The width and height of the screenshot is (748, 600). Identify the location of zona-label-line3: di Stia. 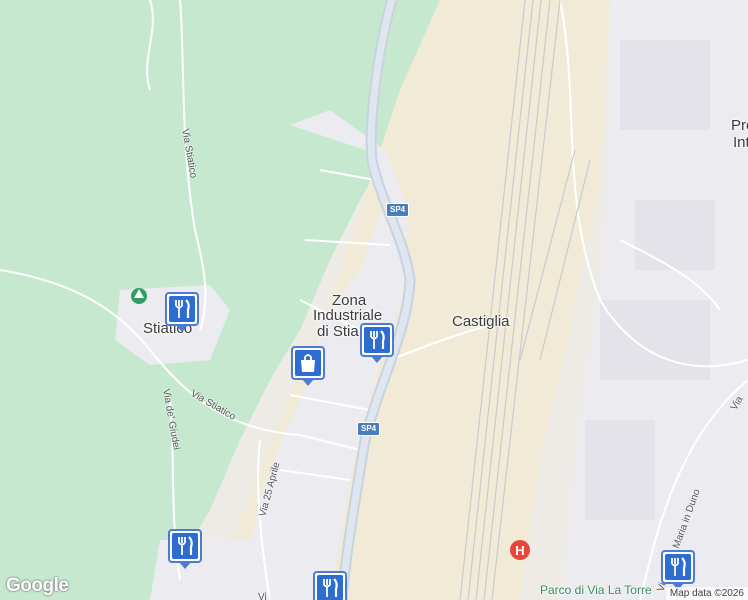
(338, 331).